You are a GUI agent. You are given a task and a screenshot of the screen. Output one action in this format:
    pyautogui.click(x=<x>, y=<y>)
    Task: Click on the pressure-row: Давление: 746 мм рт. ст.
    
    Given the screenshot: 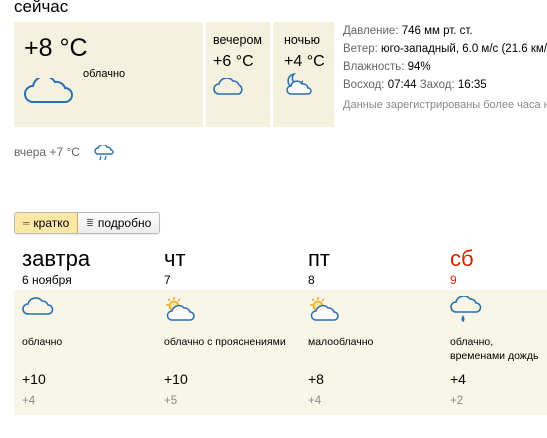 What is the action you would take?
    pyautogui.click(x=445, y=31)
    